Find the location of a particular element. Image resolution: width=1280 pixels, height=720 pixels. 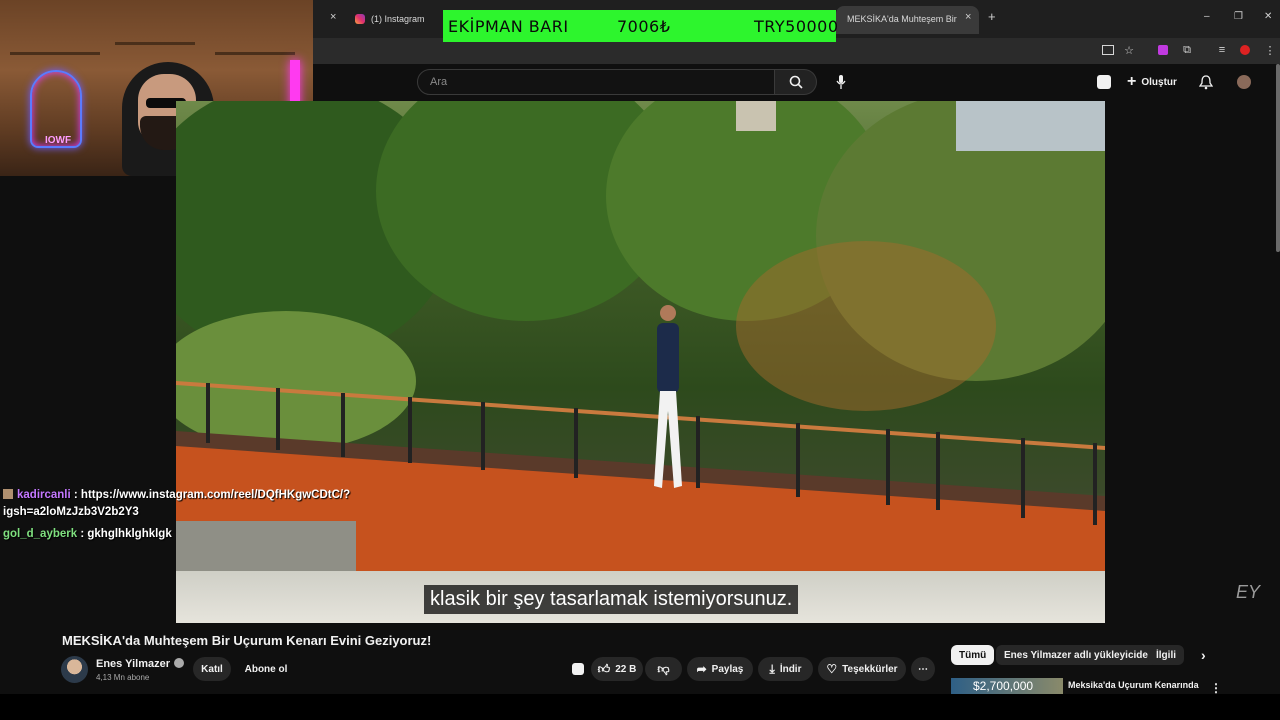

channel-name-text: Enes Yilmazer is located at coordinates (133, 664).